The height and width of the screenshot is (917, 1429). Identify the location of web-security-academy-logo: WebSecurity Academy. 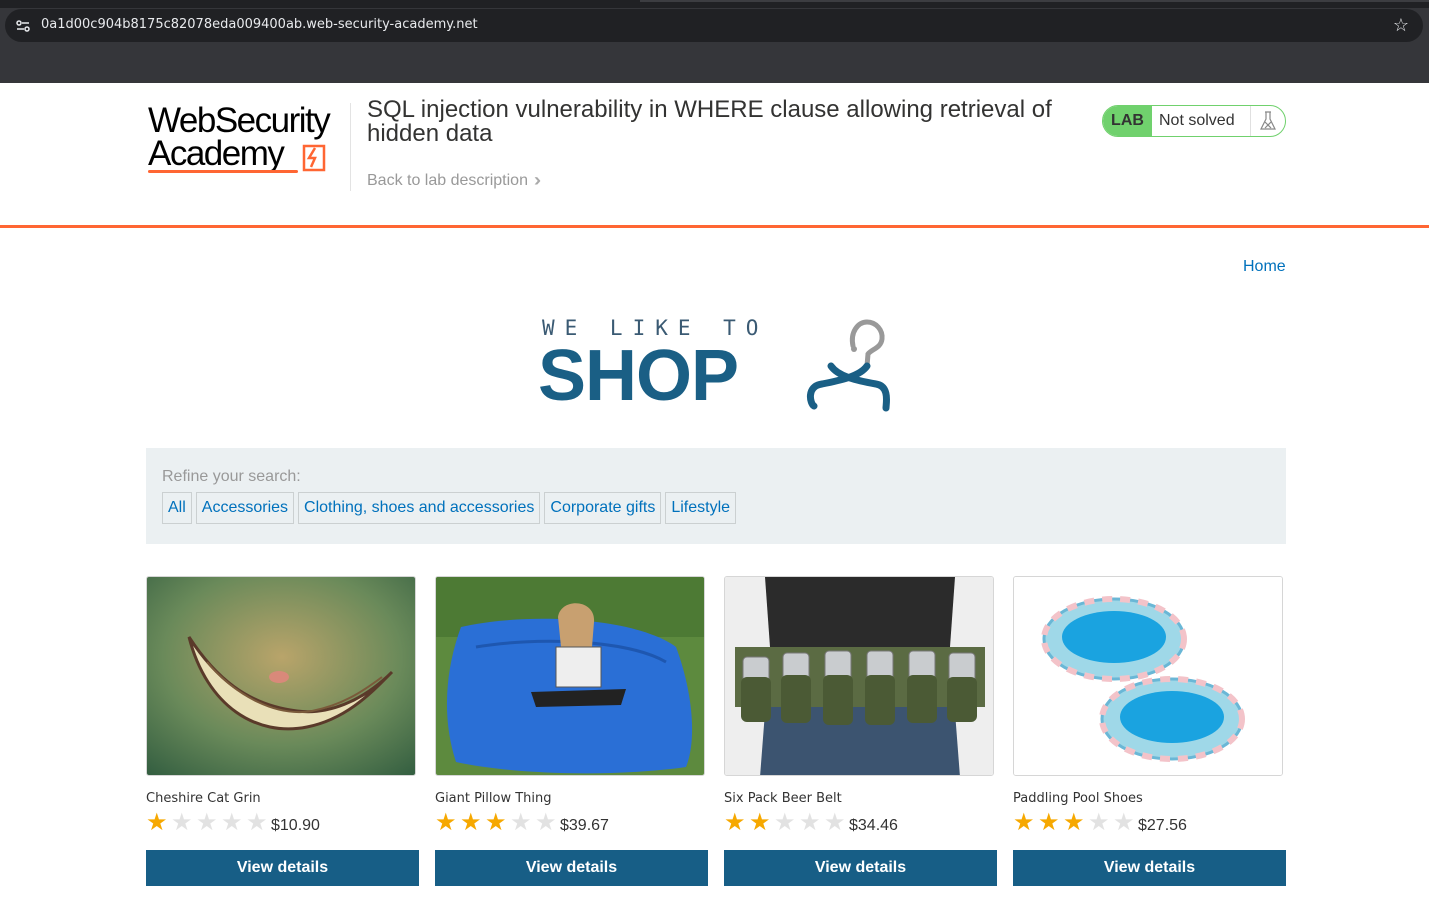
(247, 140).